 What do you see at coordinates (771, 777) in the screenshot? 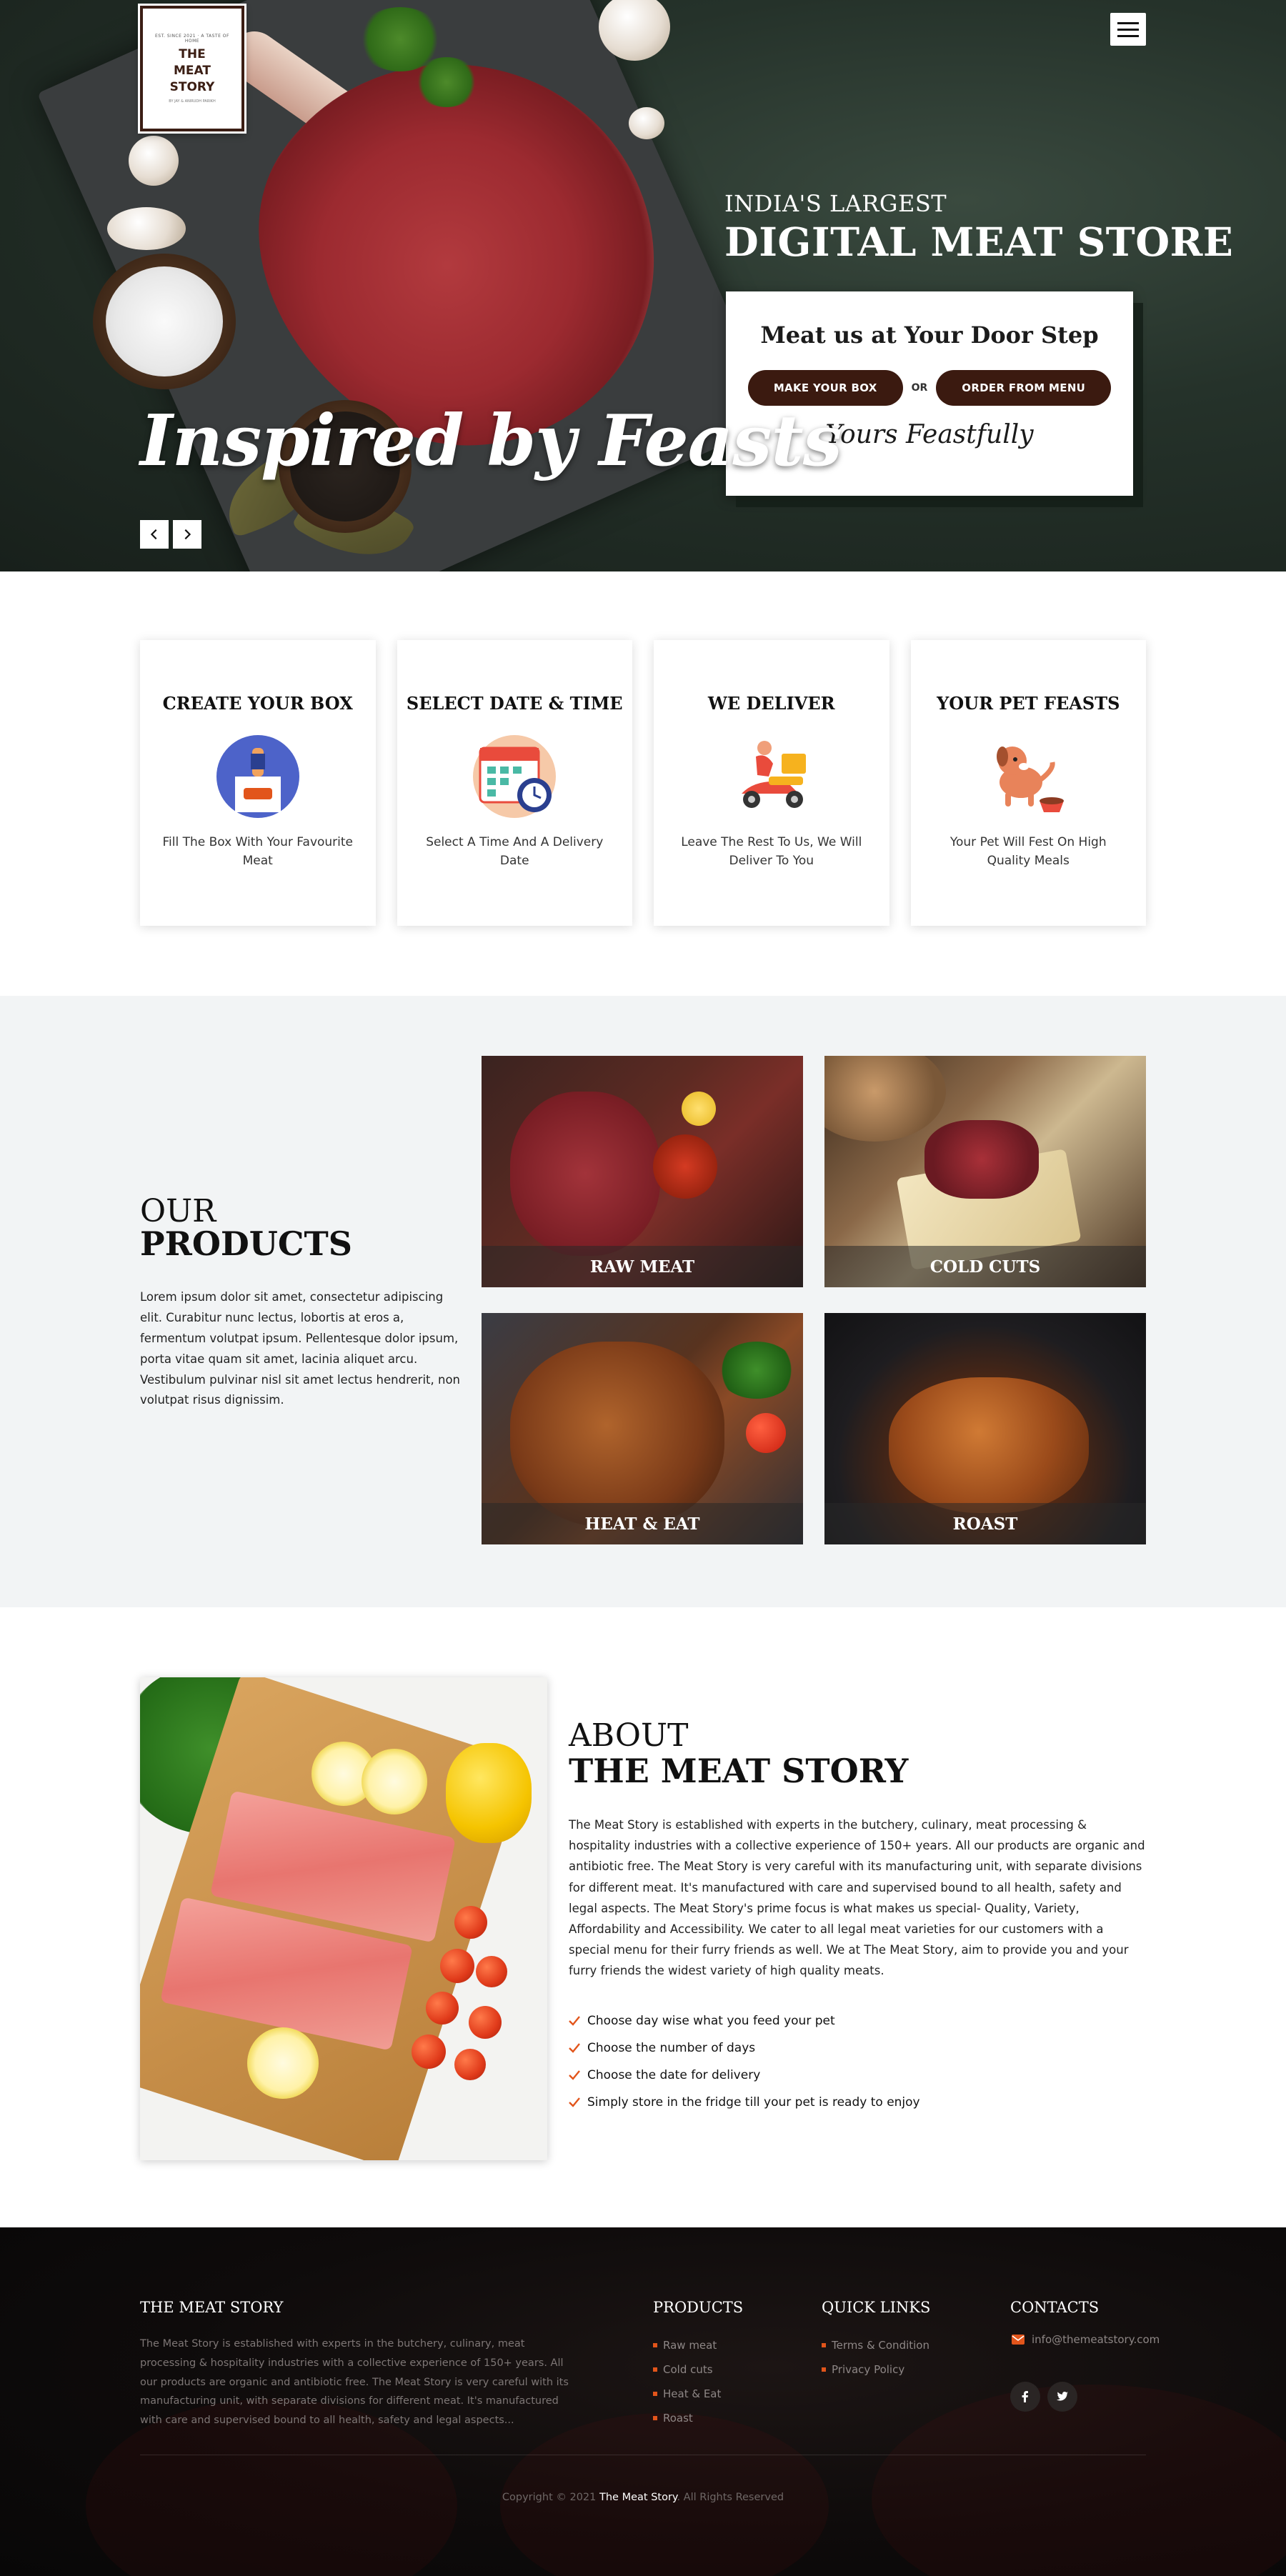
I see `delivery-scooter-icon` at bounding box center [771, 777].